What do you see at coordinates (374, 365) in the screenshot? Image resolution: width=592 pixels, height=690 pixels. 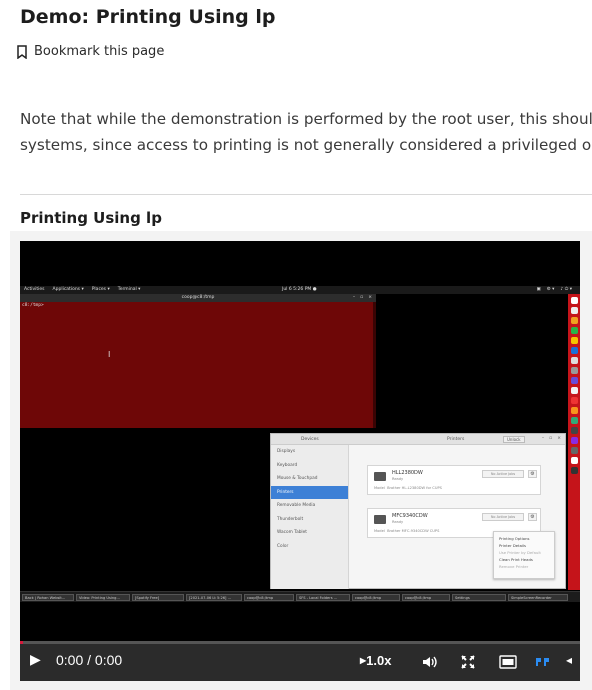 I see `terminal-scrollbar` at bounding box center [374, 365].